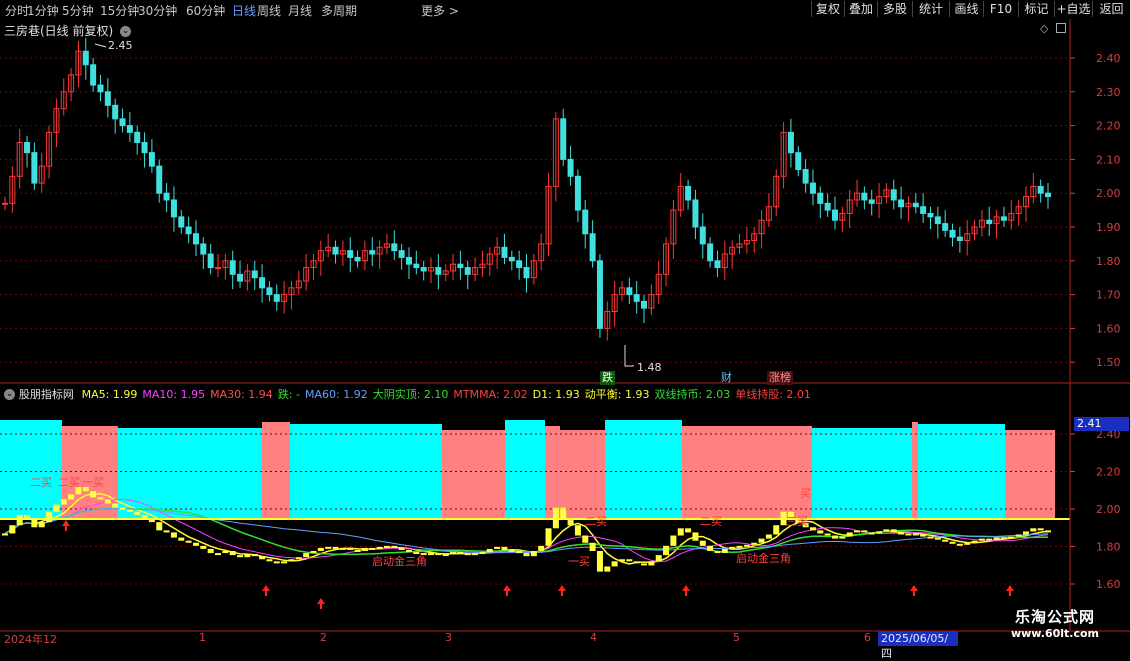 The height and width of the screenshot is (661, 1130). What do you see at coordinates (1111, 9) in the screenshot?
I see `toolbar-button-8: 返回` at bounding box center [1111, 9].